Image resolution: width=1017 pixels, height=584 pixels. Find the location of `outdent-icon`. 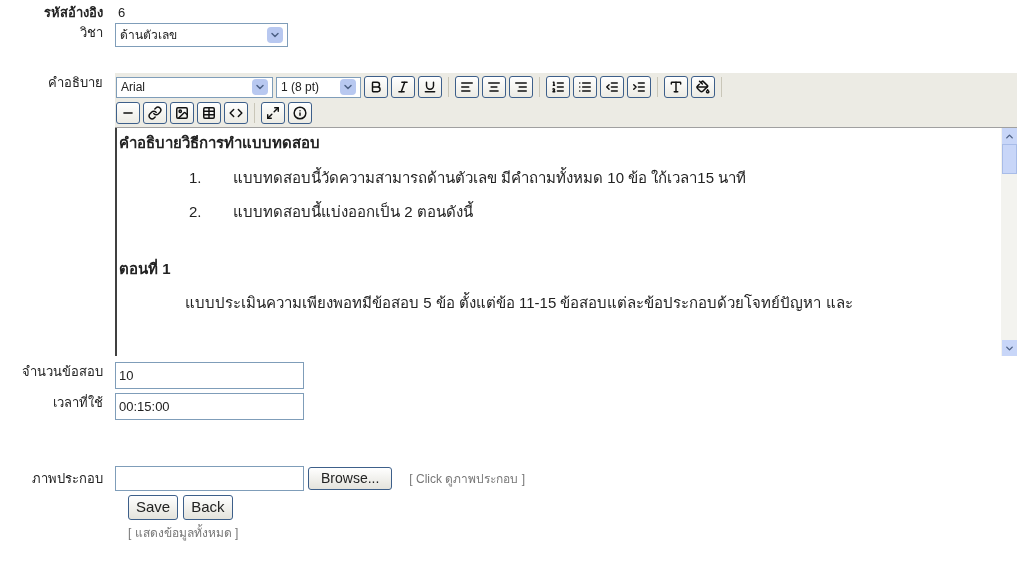

outdent-icon is located at coordinates (612, 87).